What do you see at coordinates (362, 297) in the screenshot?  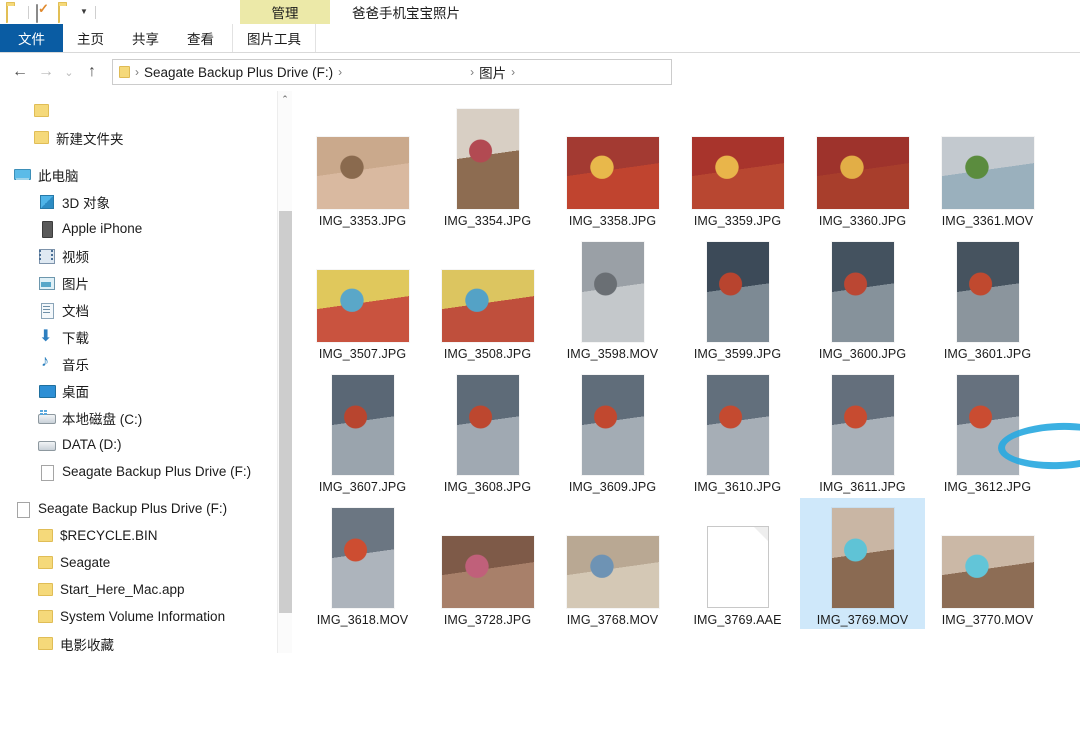 I see `file-item: IMG_3507.JPG` at bounding box center [362, 297].